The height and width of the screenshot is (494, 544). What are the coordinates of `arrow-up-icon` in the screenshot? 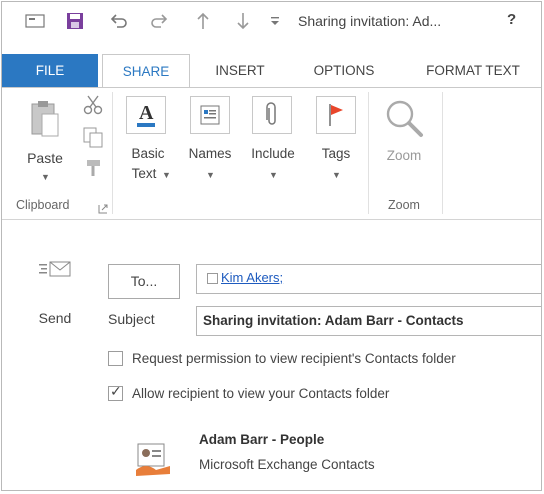 It's located at (203, 21).